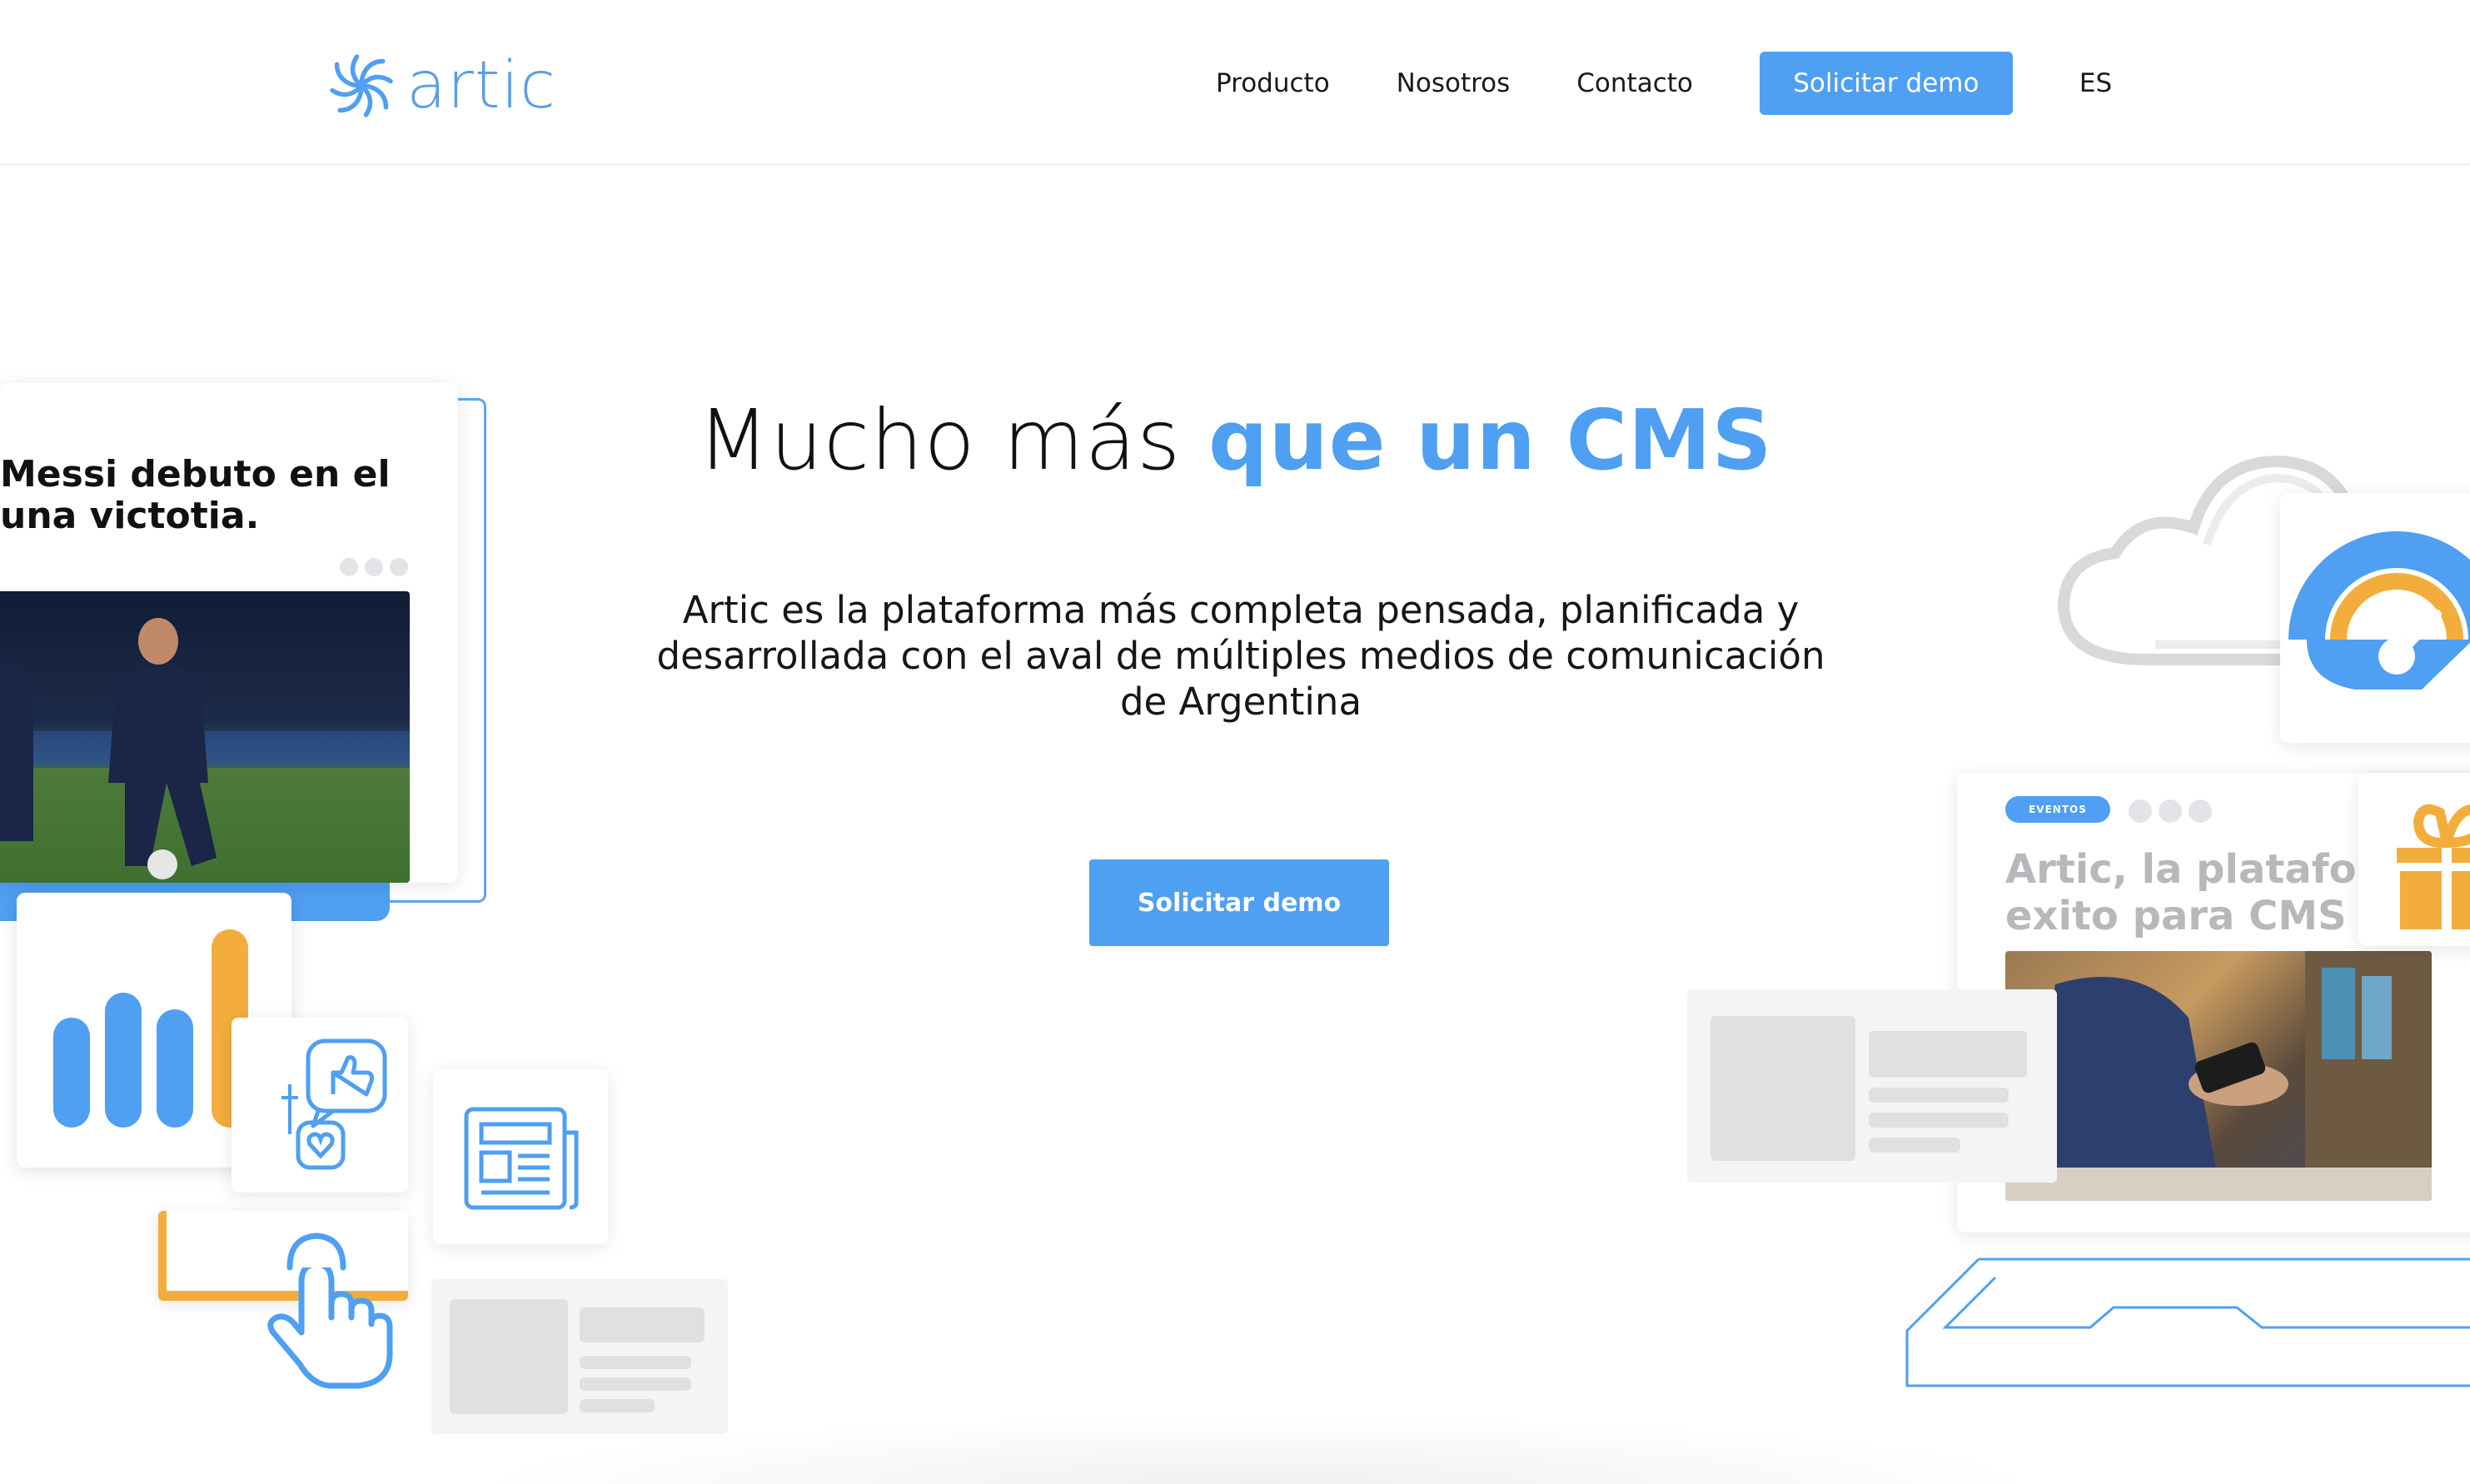 Image resolution: width=2470 pixels, height=1484 pixels. Describe the element at coordinates (579, 1356) in the screenshot. I see `placeholder-card-left` at that location.